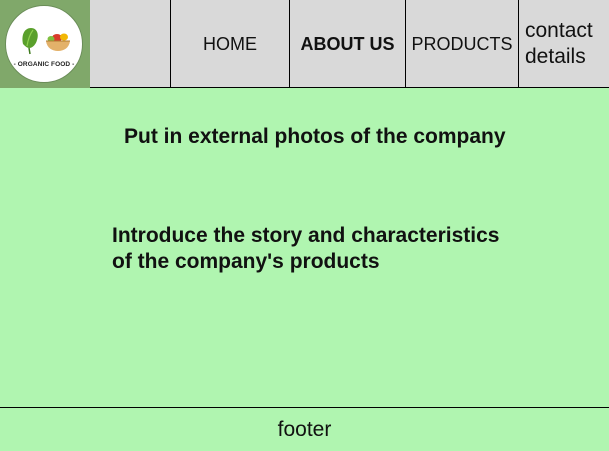  I want to click on nav-item-products: PRODUCTS, so click(461, 44).